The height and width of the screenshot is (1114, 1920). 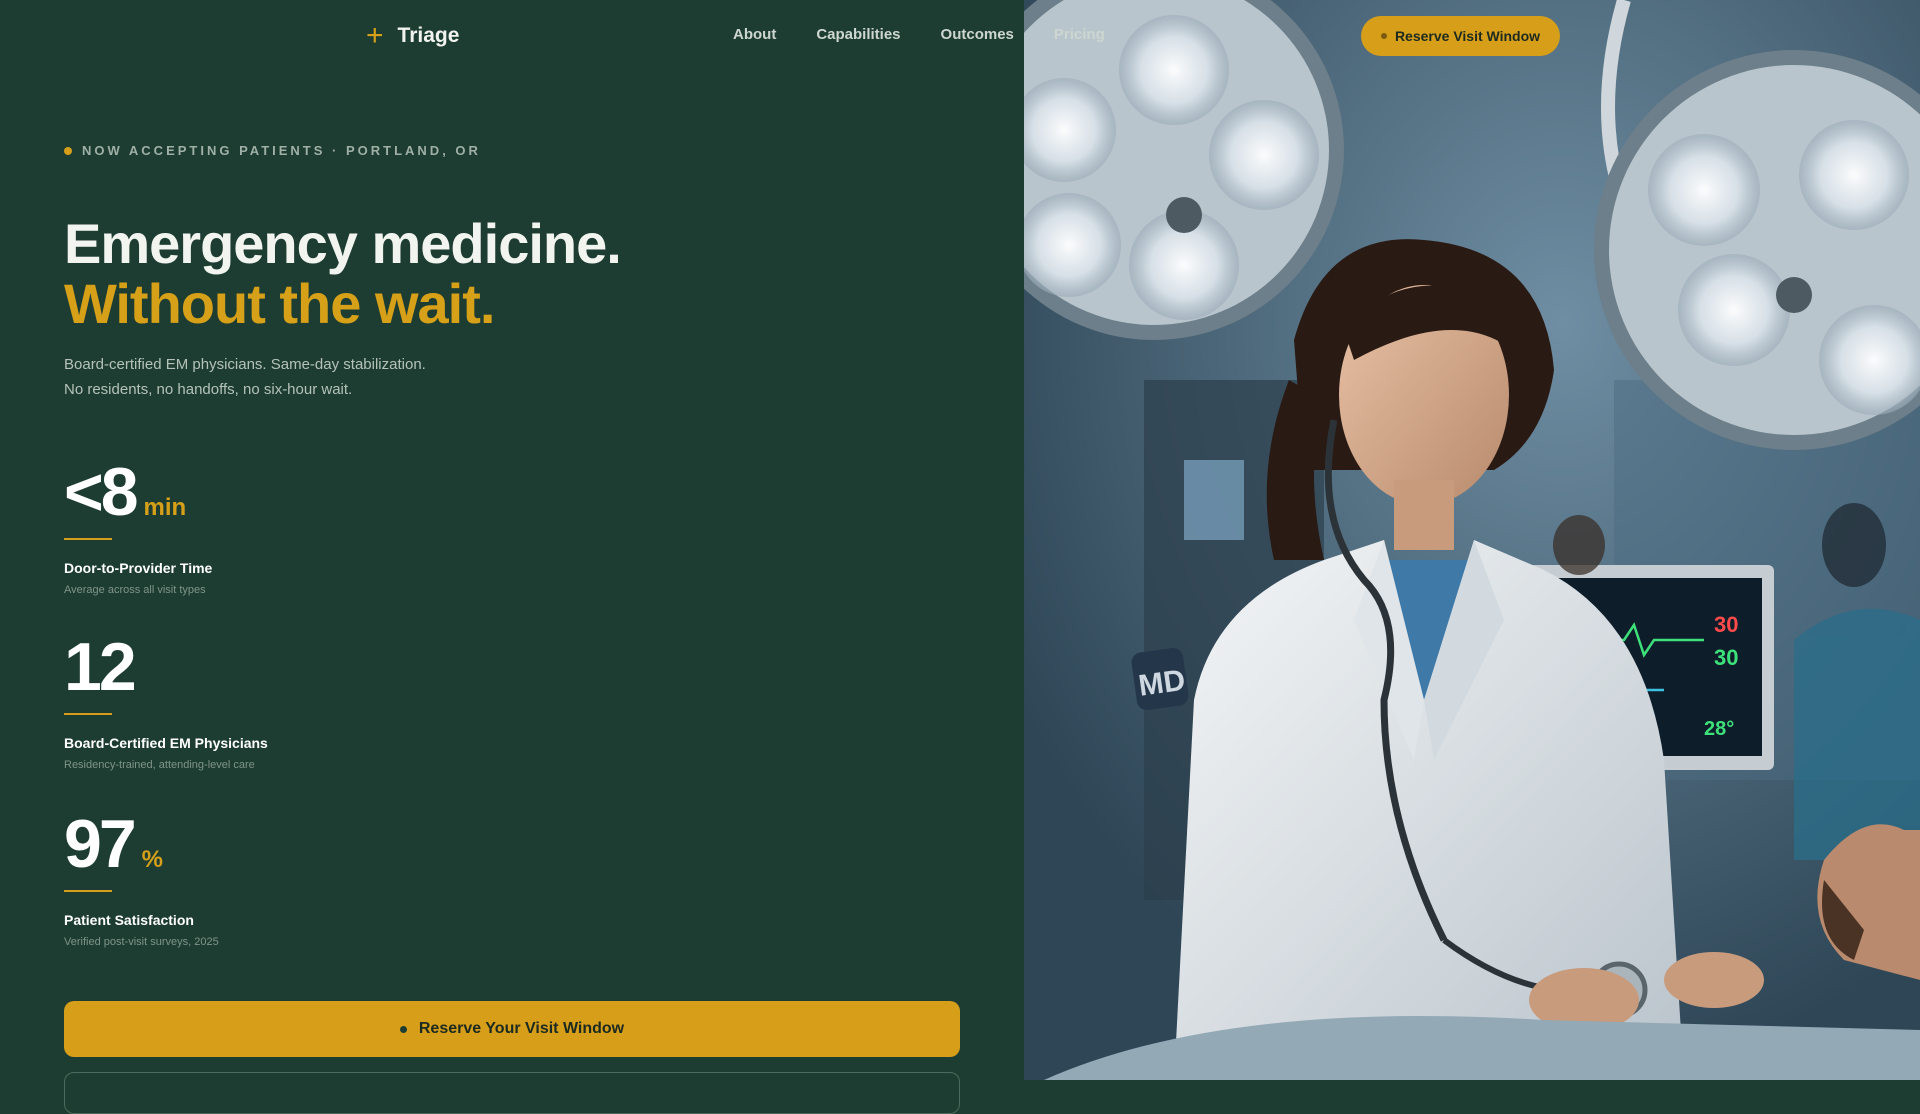 What do you see at coordinates (135, 590) in the screenshot?
I see `stat-note: Average across all visit types` at bounding box center [135, 590].